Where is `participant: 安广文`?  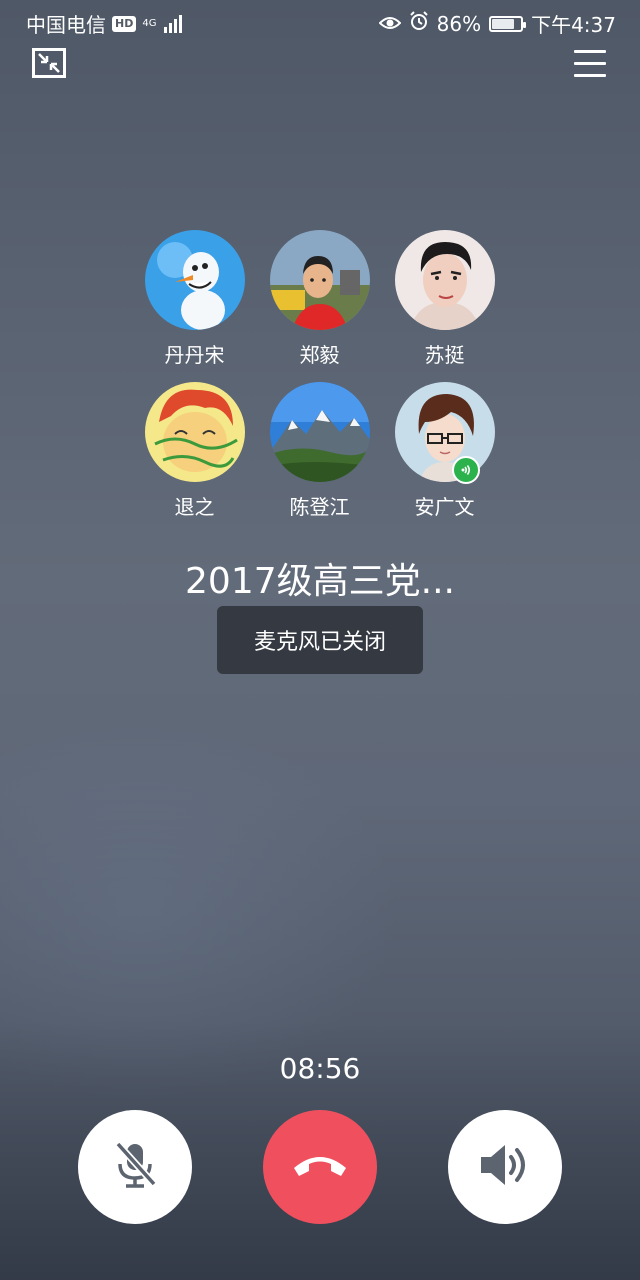 participant: 安广文 is located at coordinates (444, 451).